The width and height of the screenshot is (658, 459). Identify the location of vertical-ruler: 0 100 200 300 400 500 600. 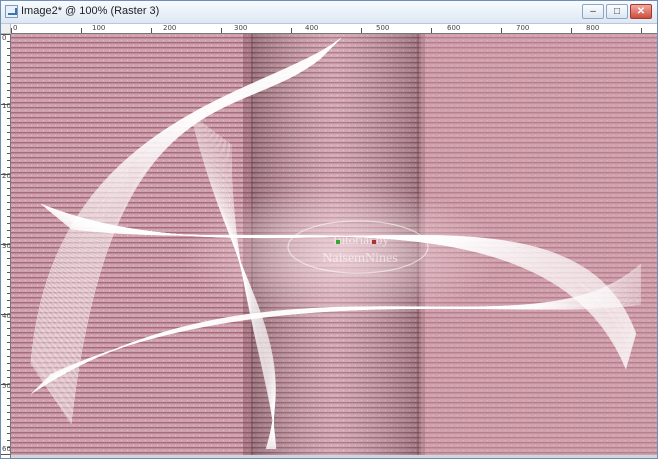
(6, 246).